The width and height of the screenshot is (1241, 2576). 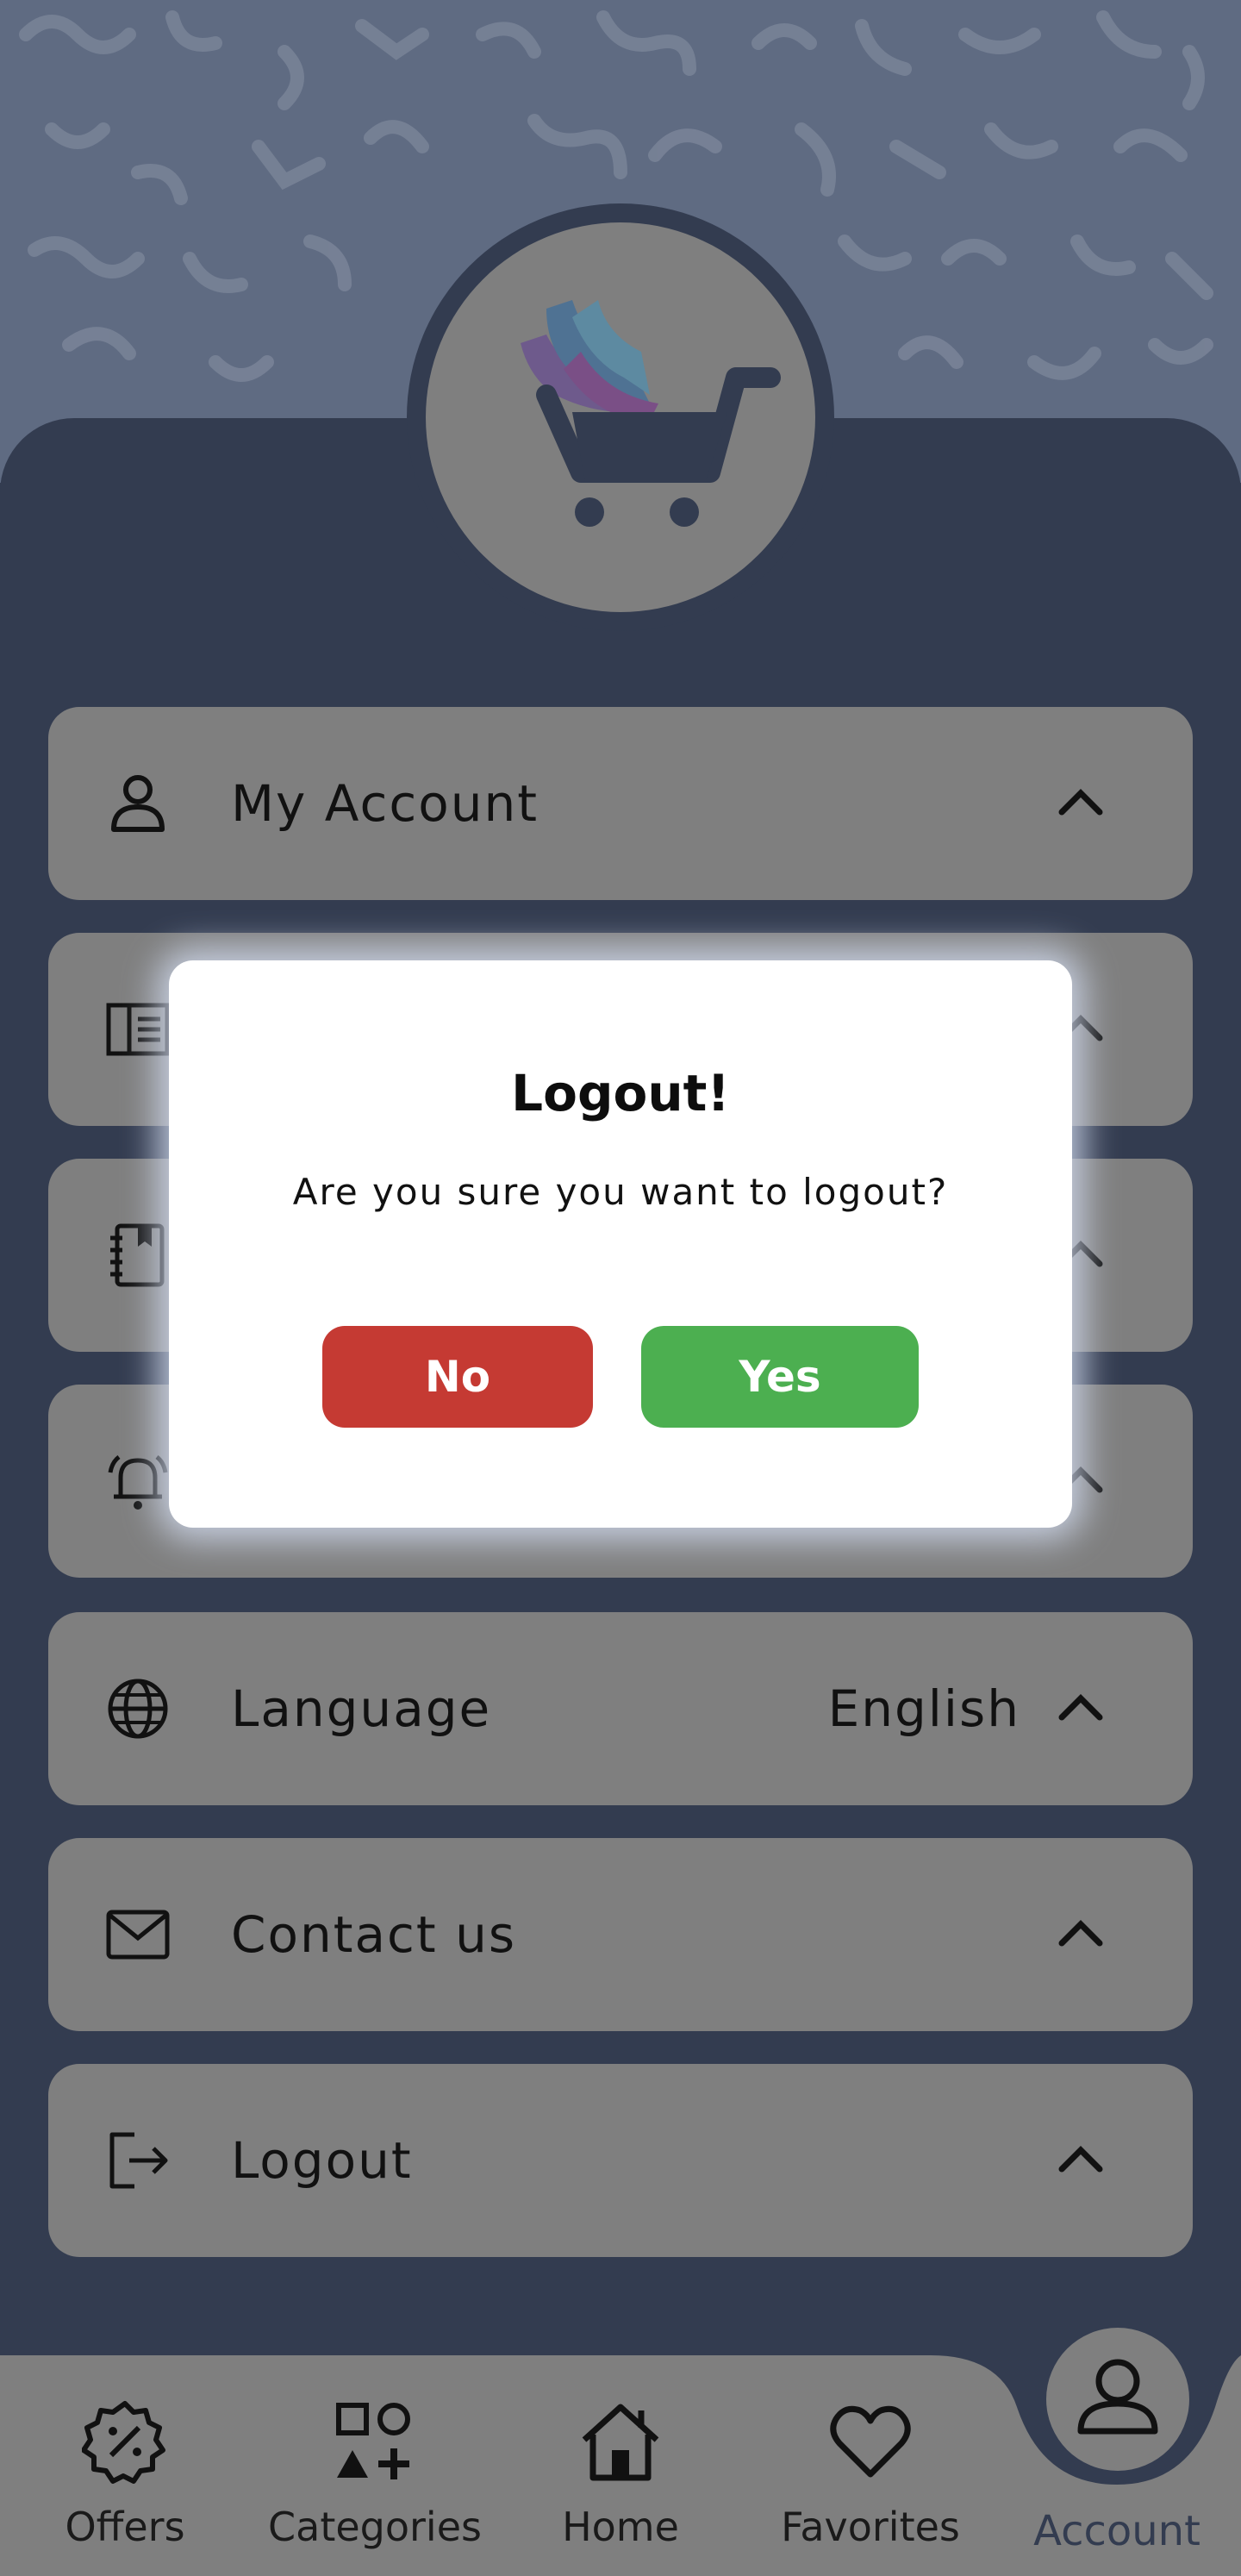 What do you see at coordinates (138, 1029) in the screenshot?
I see `id-card-icon` at bounding box center [138, 1029].